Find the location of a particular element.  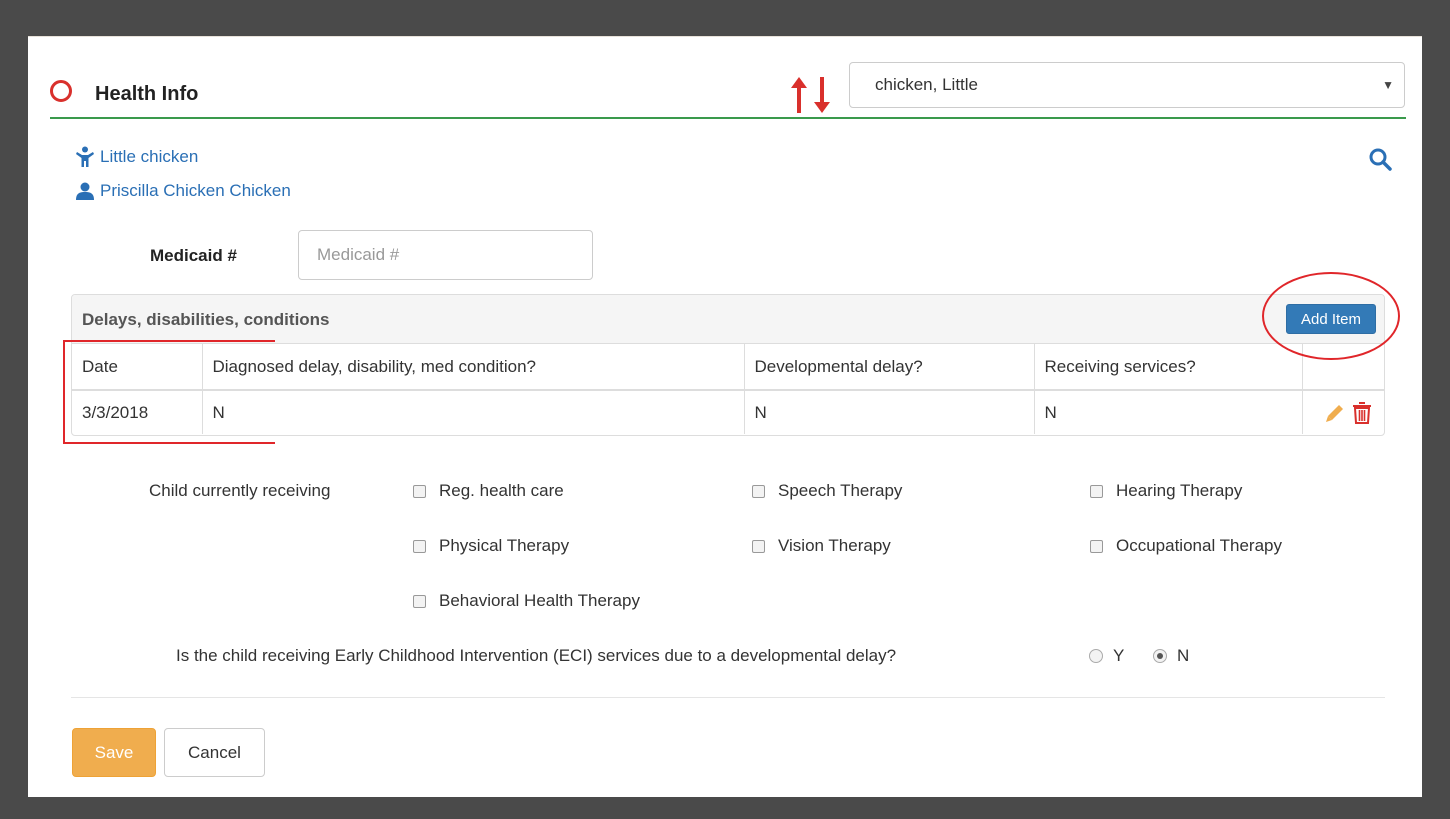

pencil-icon is located at coordinates (1335, 413).